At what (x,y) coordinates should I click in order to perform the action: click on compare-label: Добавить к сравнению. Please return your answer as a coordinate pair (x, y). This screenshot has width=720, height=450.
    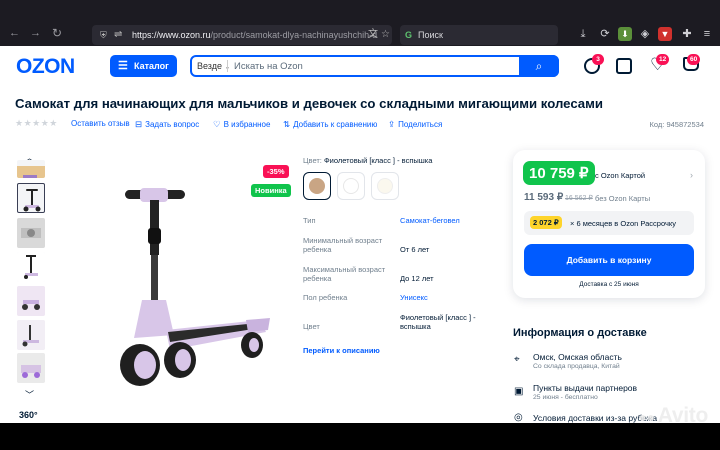
    Looking at the image, I should click on (335, 124).